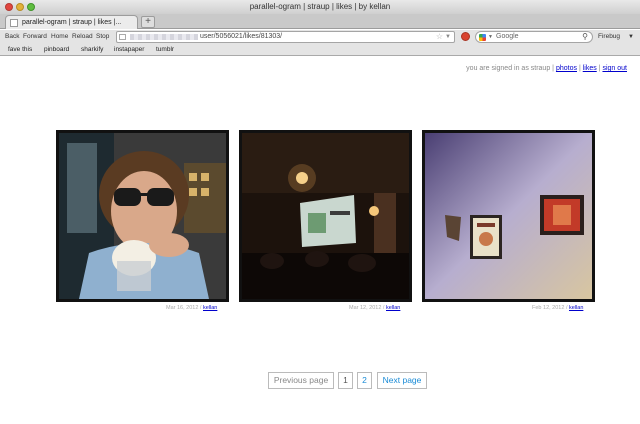 Image resolution: width=640 pixels, height=424 pixels. What do you see at coordinates (165, 49) in the screenshot?
I see `bookmark-tumblr: tumblr` at bounding box center [165, 49].